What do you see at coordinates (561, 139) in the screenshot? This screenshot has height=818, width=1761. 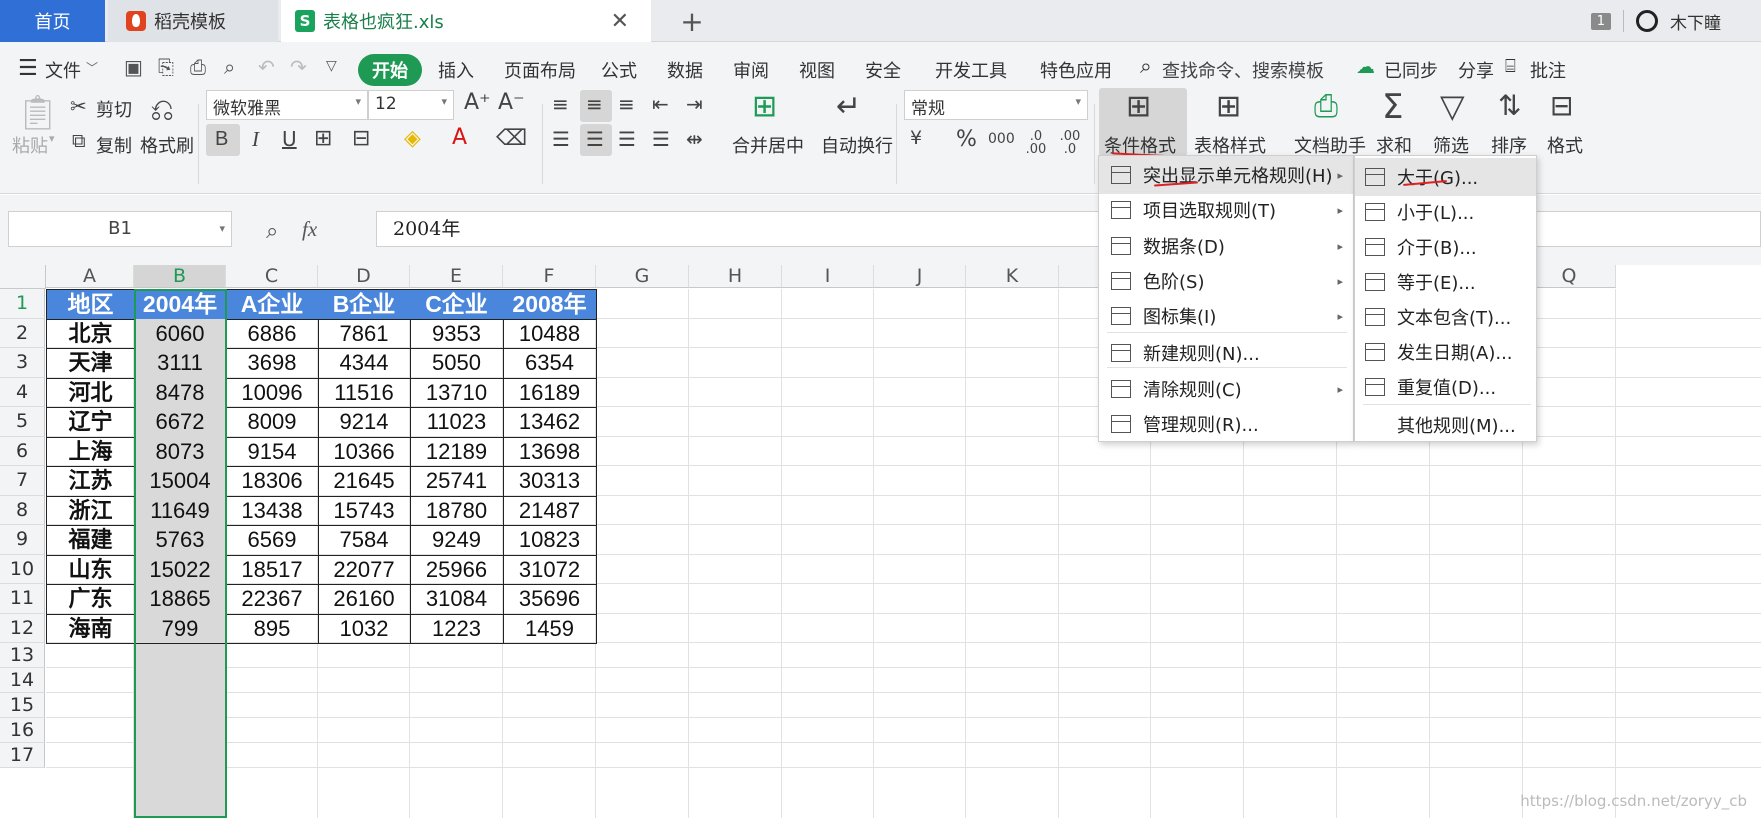 I see `align-left-icon: ☰` at bounding box center [561, 139].